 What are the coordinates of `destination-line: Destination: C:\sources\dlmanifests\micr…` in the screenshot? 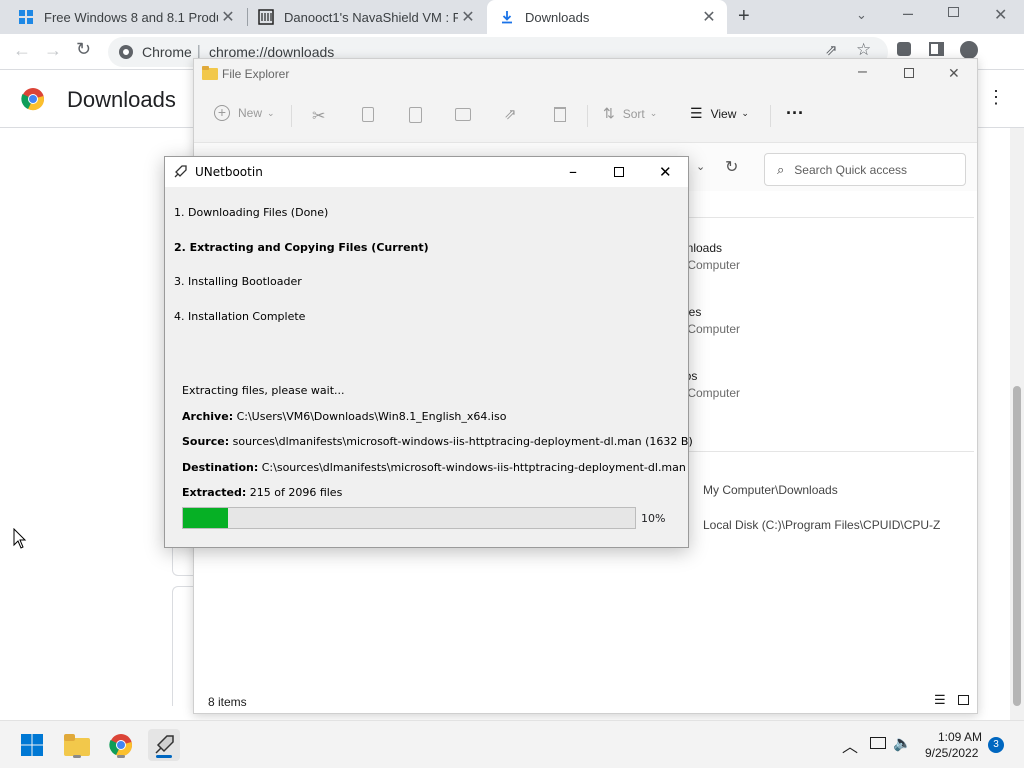 It's located at (434, 467).